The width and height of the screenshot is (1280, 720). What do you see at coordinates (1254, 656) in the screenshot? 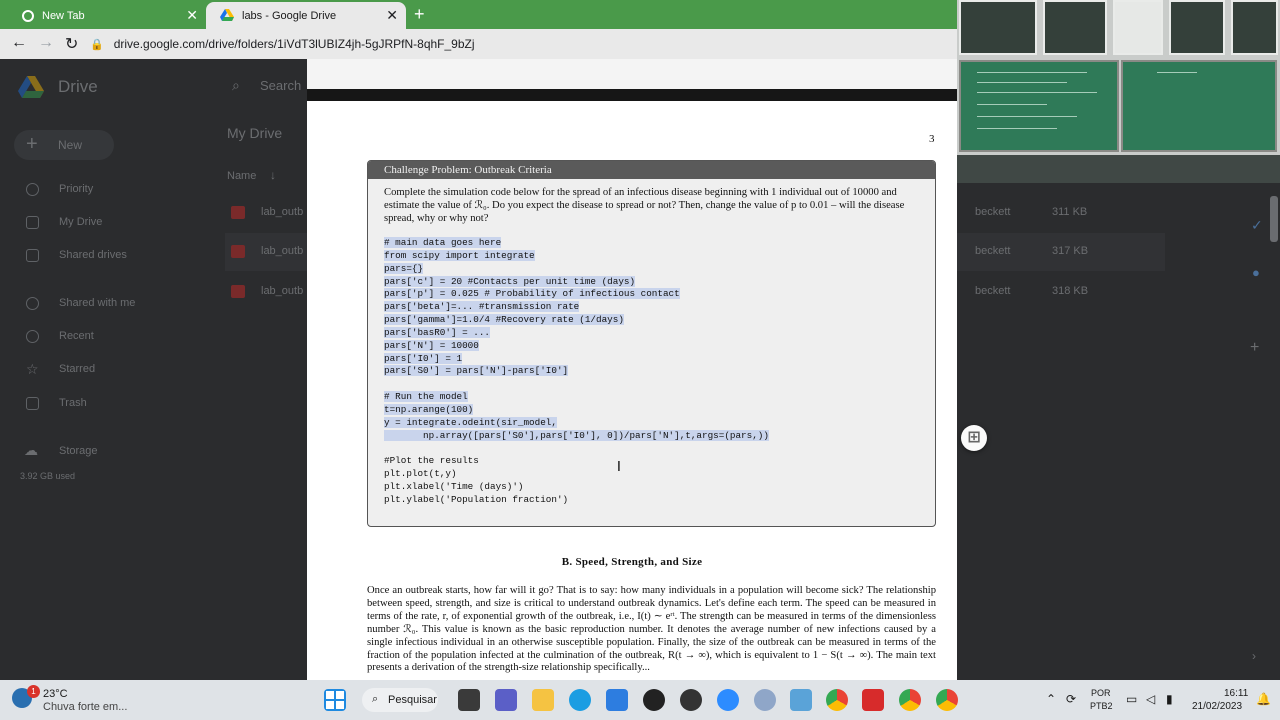
I see `chevron-right-icon: ›` at bounding box center [1254, 656].